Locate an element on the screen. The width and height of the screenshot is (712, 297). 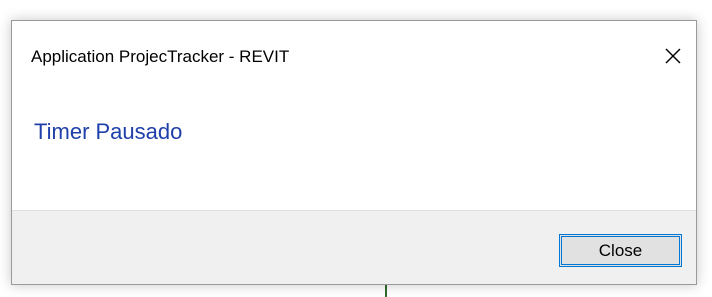
close-icon is located at coordinates (673, 56).